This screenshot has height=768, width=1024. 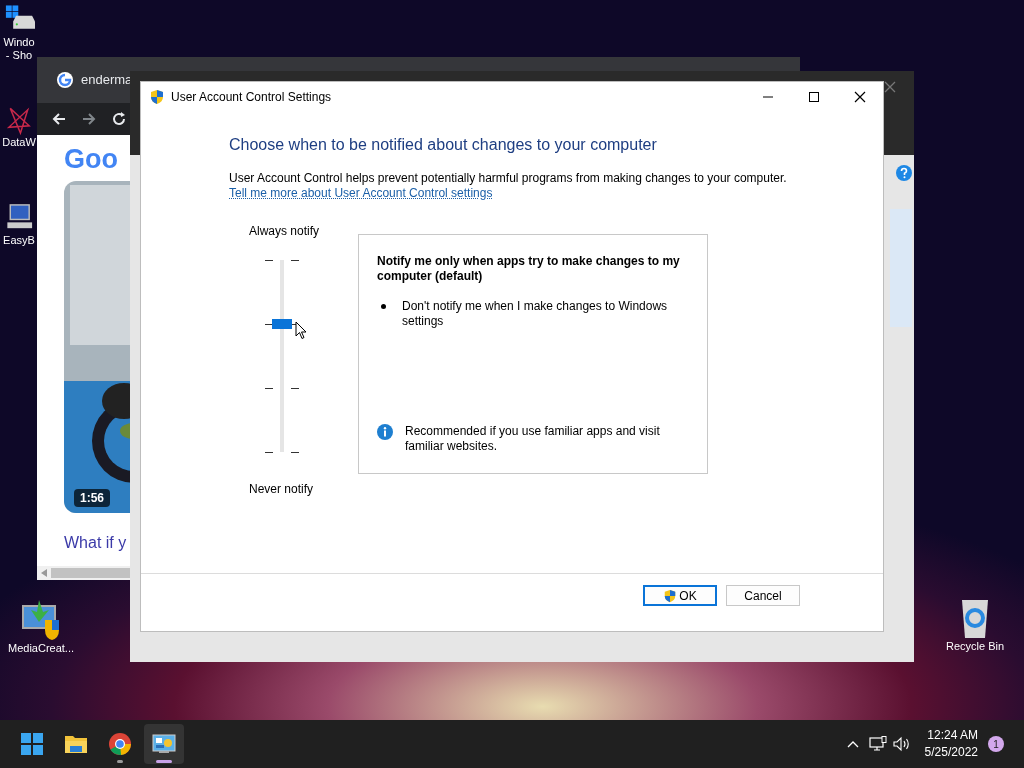 What do you see at coordinates (533, 439) in the screenshot?
I see `note-text: Recommended if you use familiar apps and visit familiar websites.` at bounding box center [533, 439].